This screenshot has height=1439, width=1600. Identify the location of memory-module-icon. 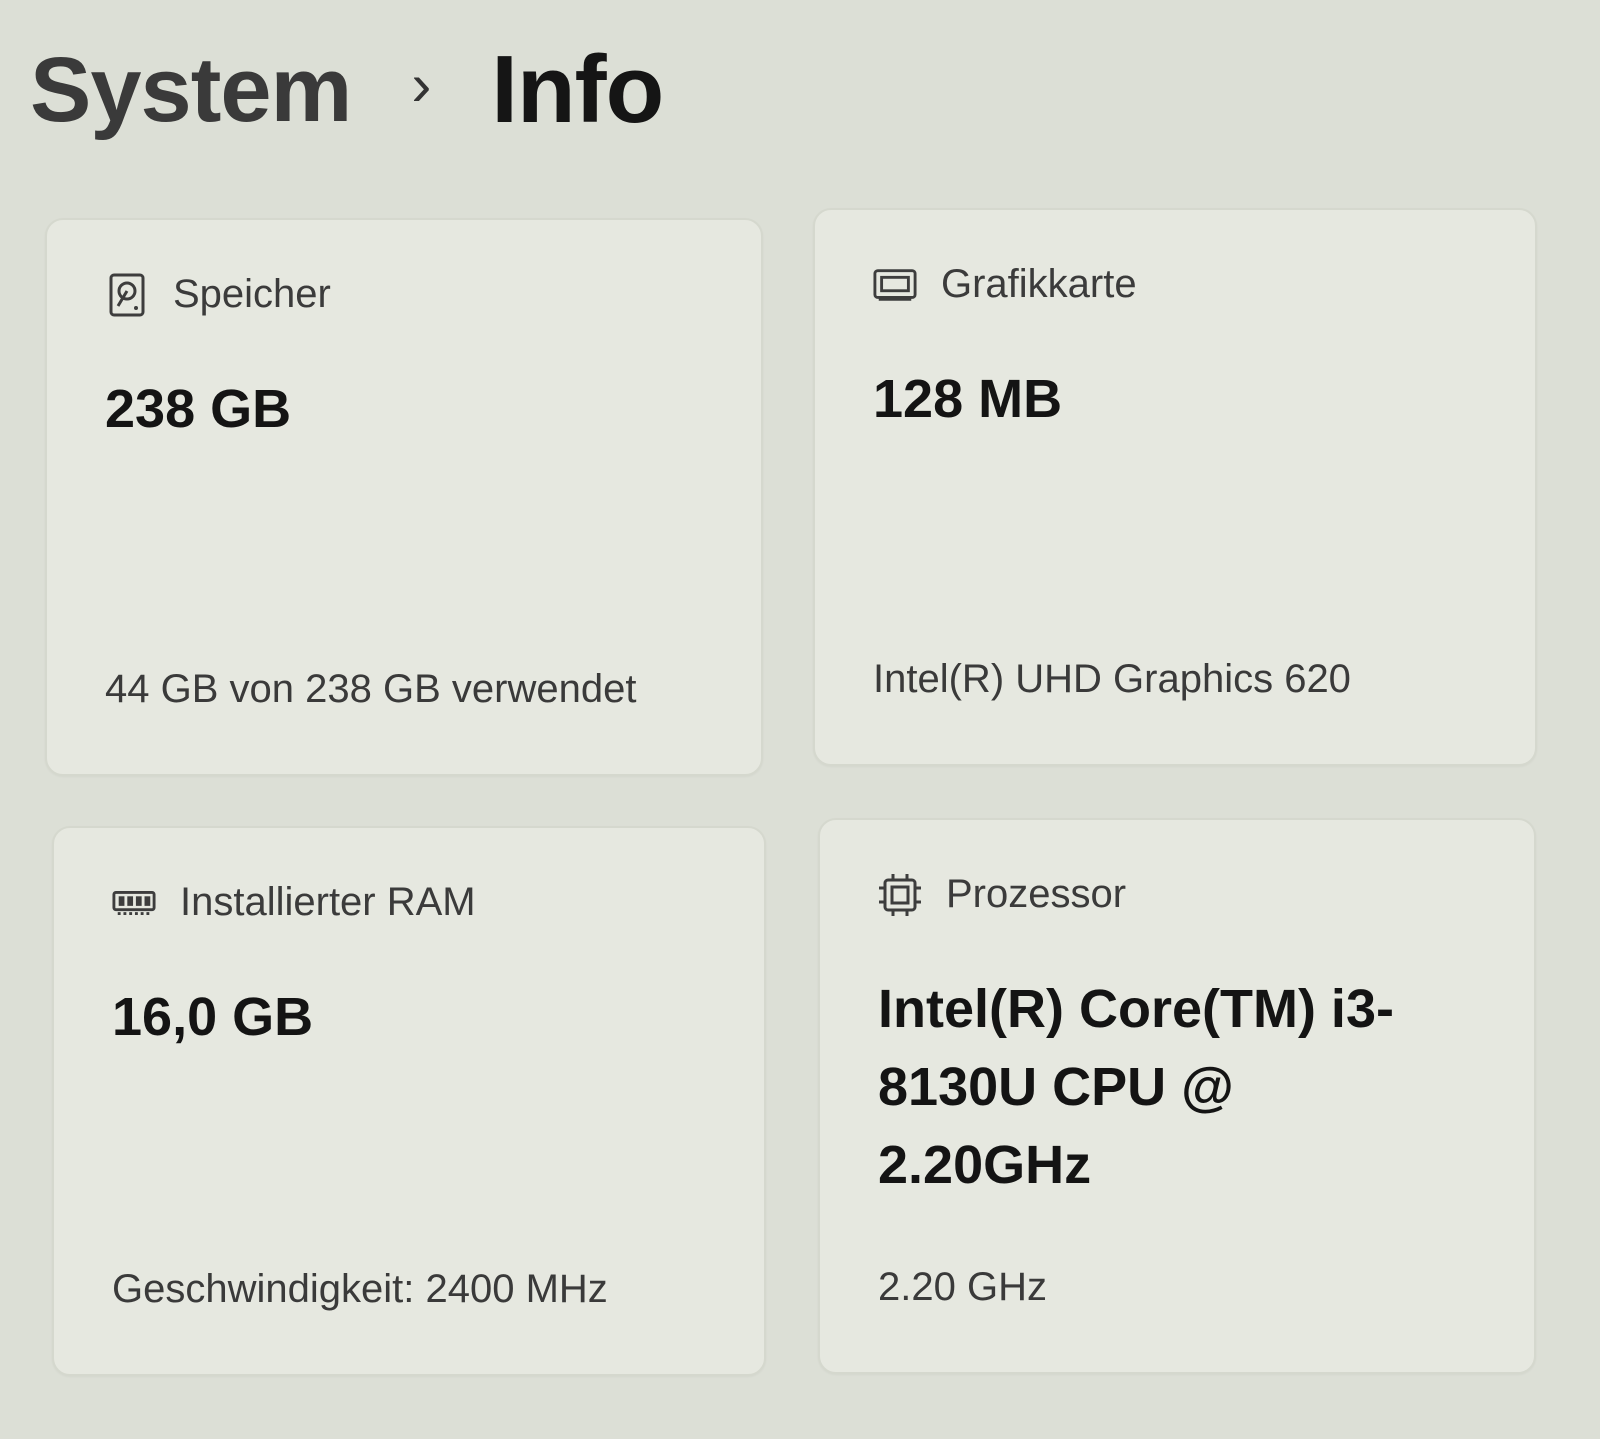
(134, 903).